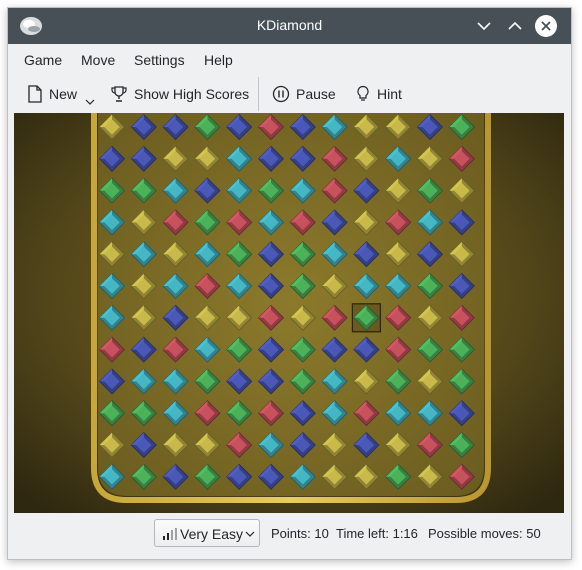 Image resolution: width=582 pixels, height=570 pixels. I want to click on chevron-up-icon, so click(515, 25).